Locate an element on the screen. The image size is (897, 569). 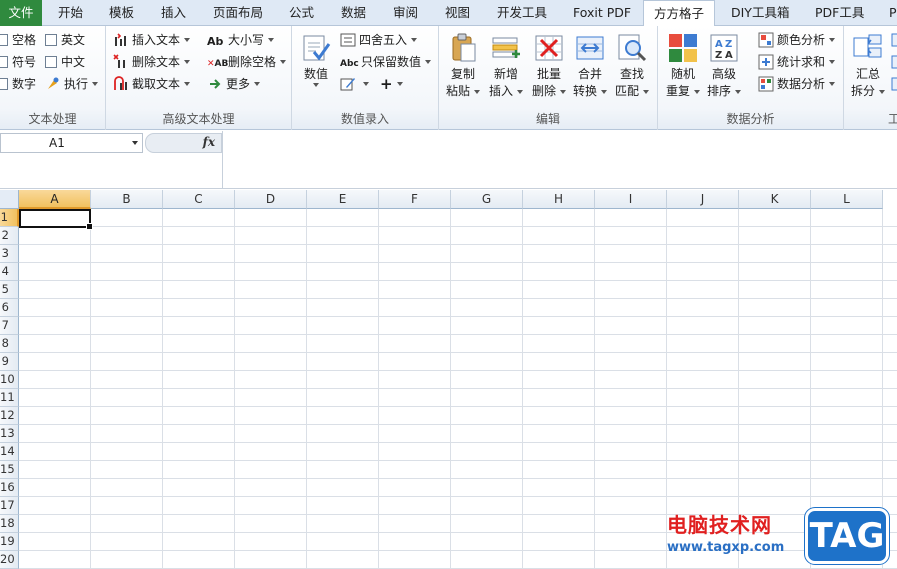
checkbox-space: 空格 is located at coordinates (18, 40).